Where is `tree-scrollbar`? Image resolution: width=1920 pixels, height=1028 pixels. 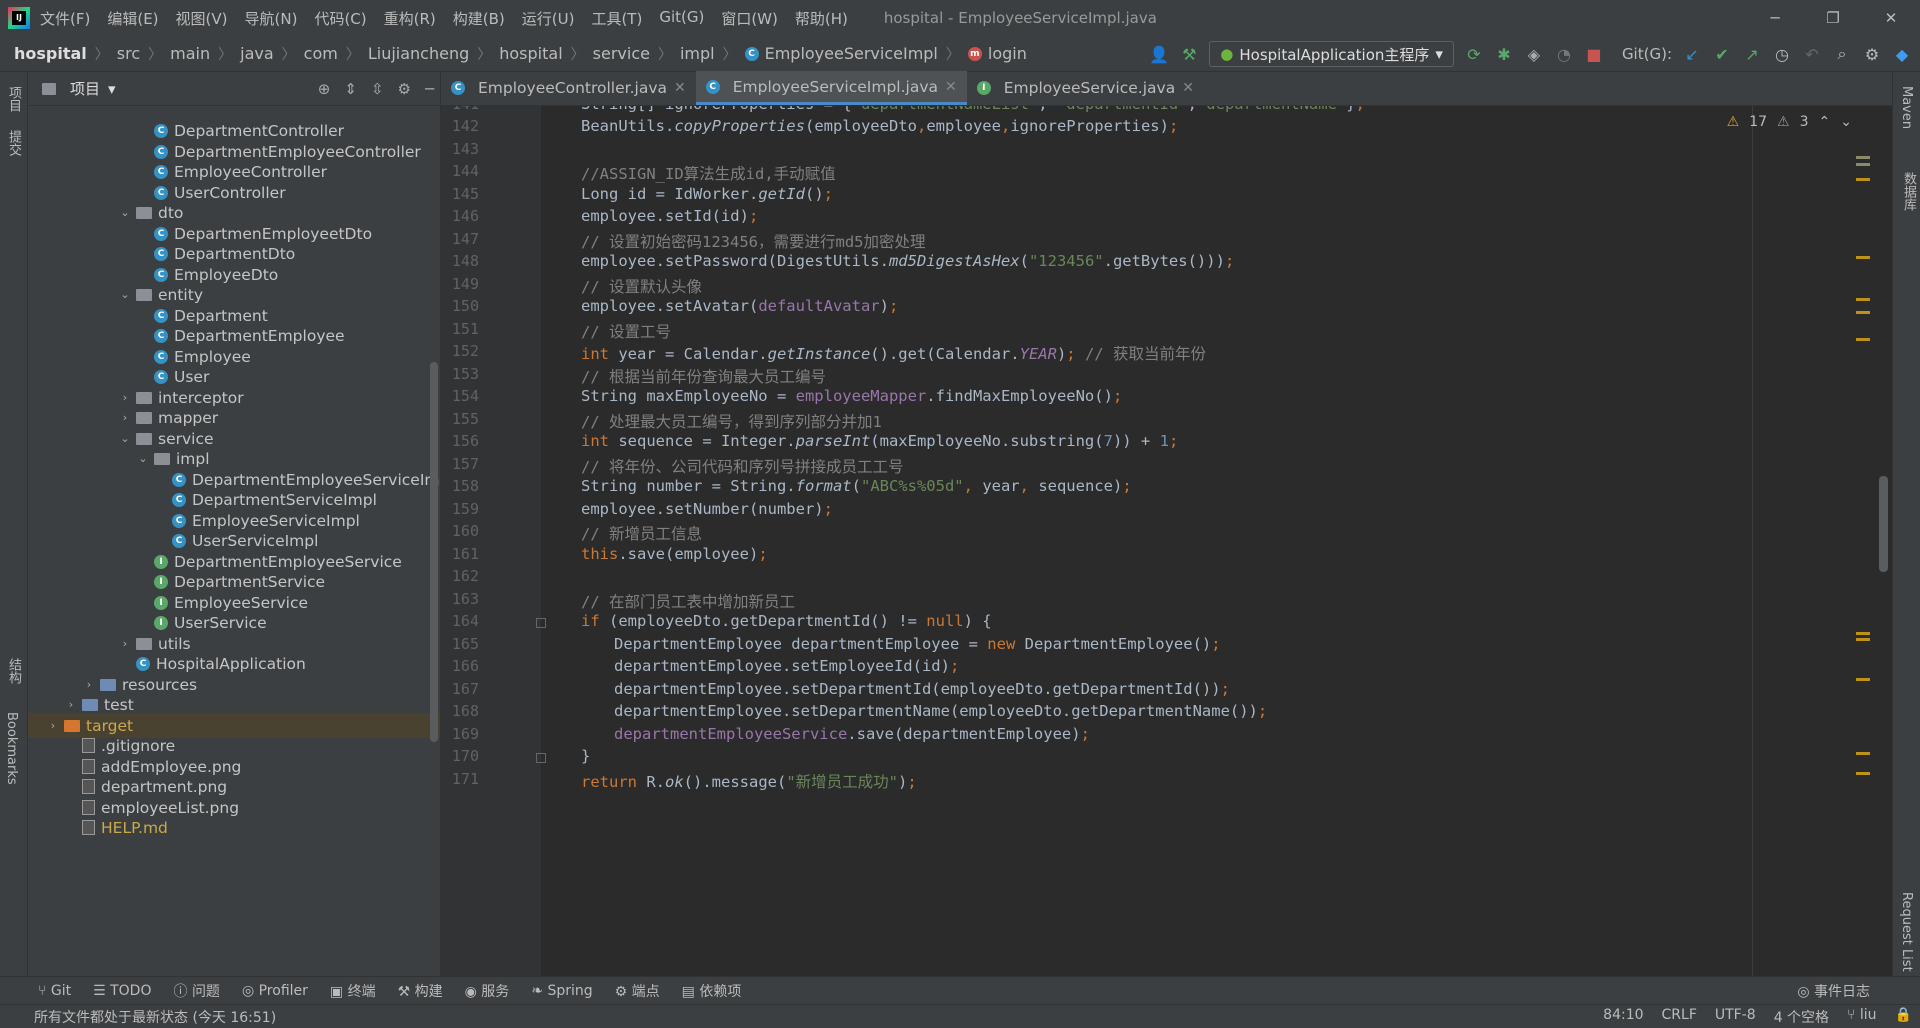 tree-scrollbar is located at coordinates (434, 552).